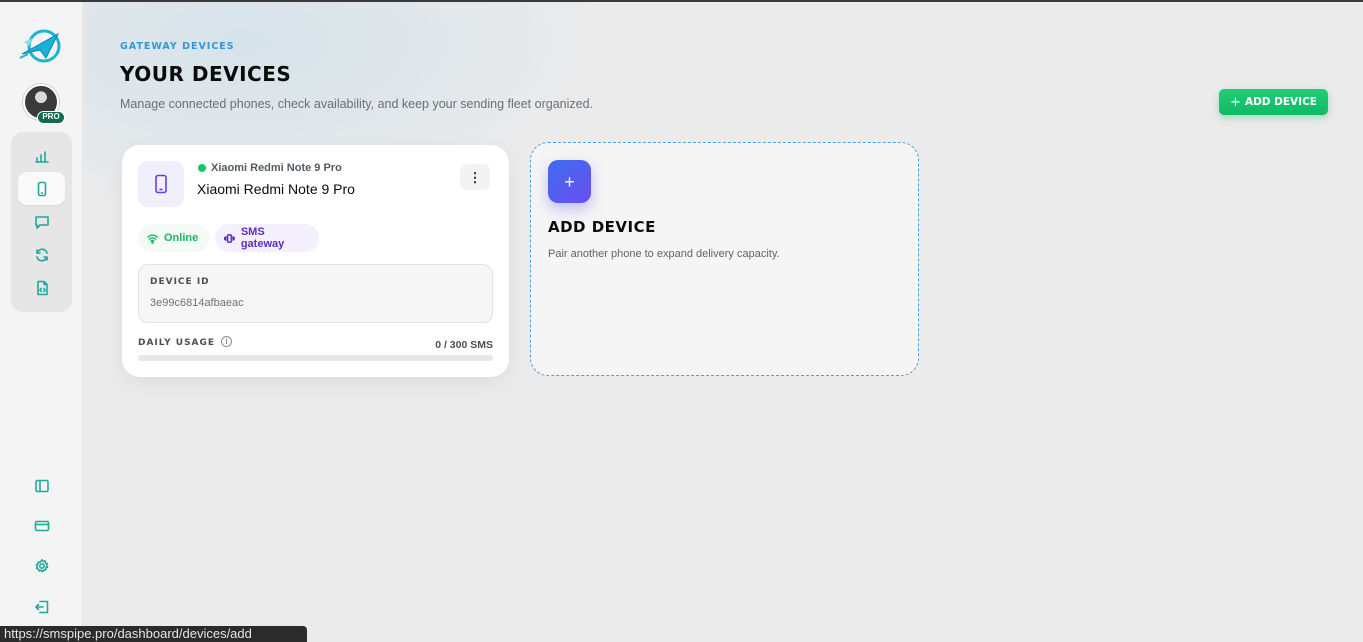 Image resolution: width=1363 pixels, height=642 pixels. I want to click on device-id-box: DEVICE ID 3e99c6814afbaeac, so click(315, 293).